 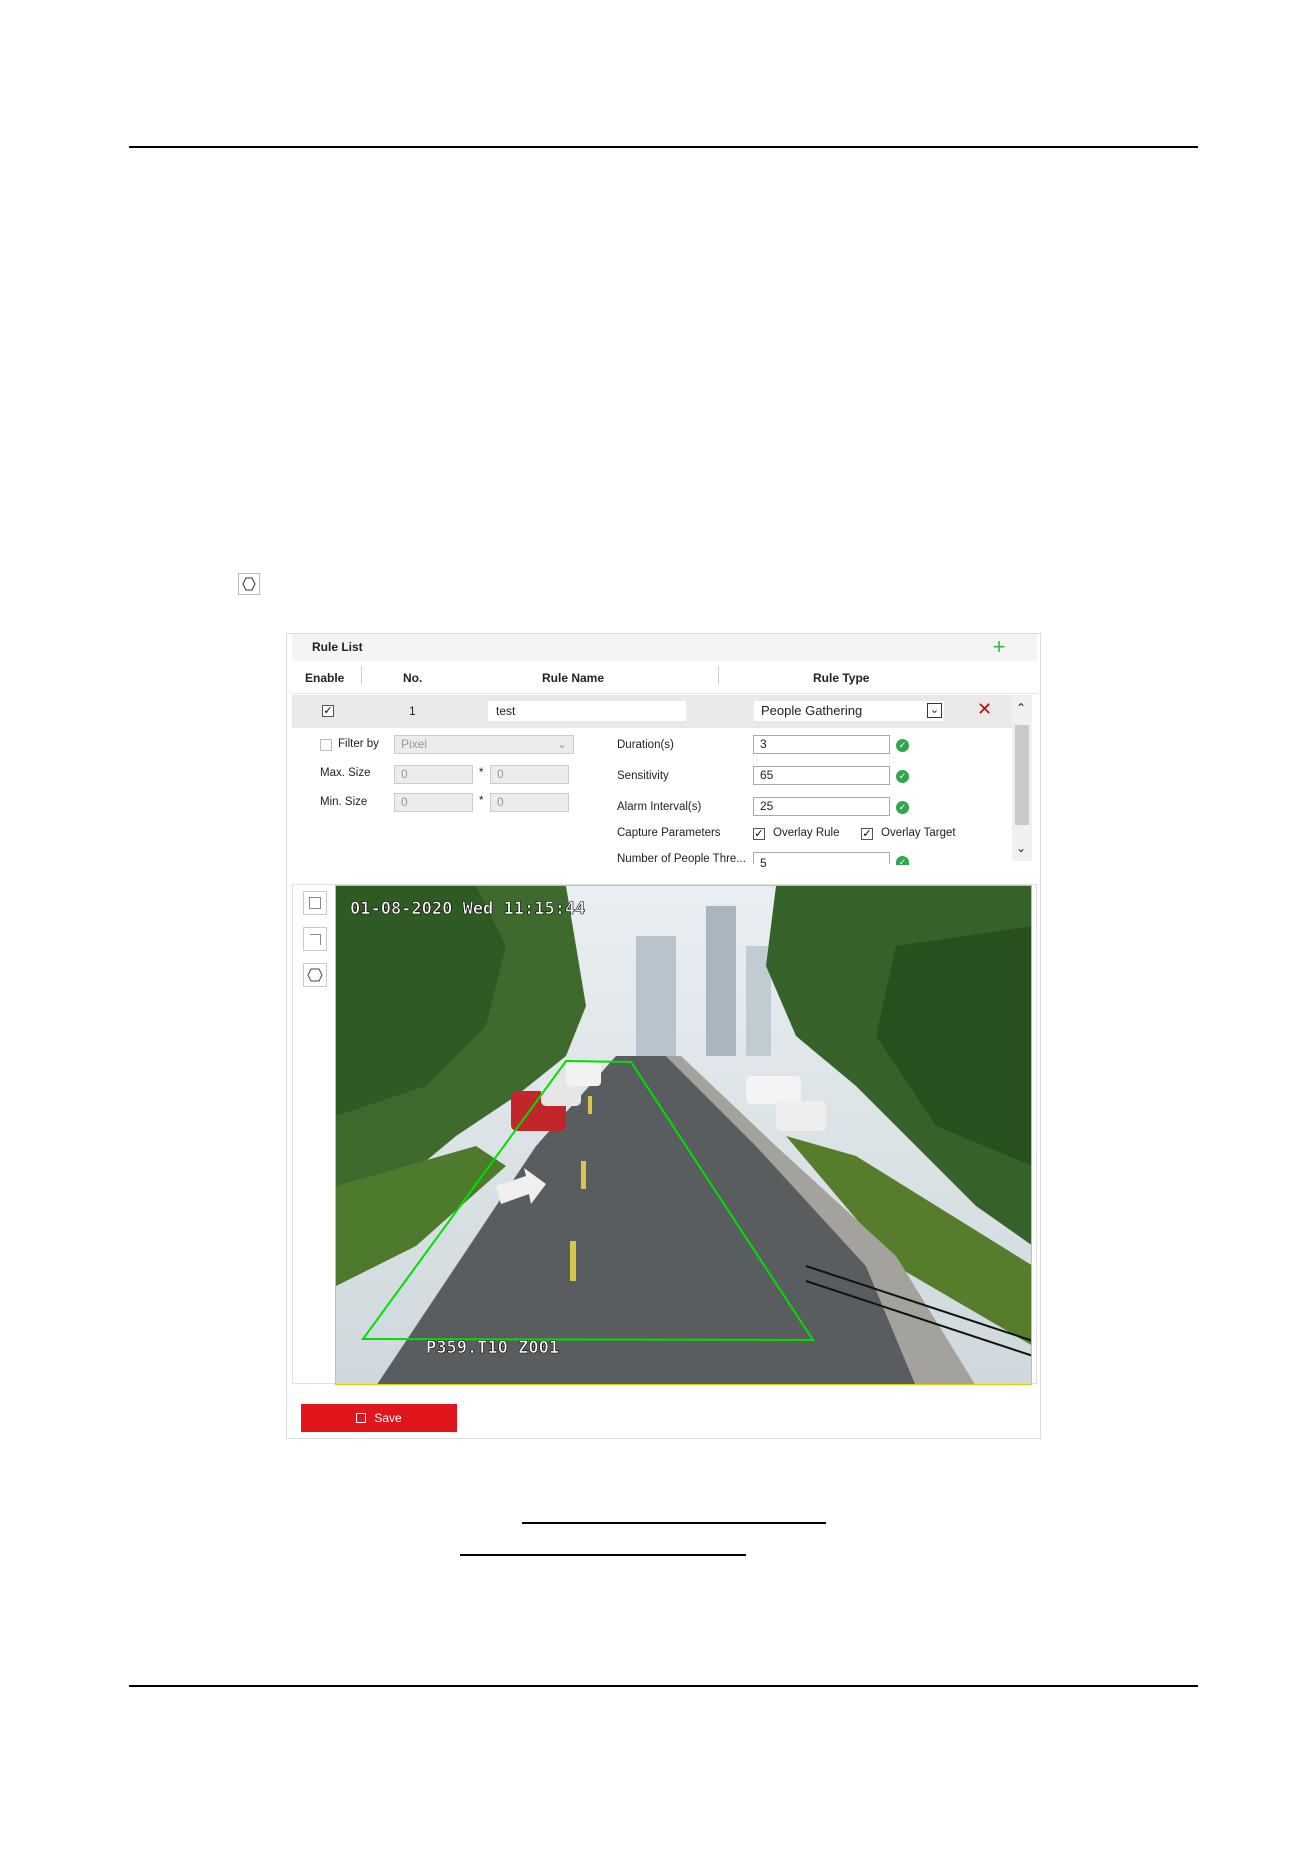 I want to click on sensitivity-label: Sensitivity, so click(x=643, y=776).